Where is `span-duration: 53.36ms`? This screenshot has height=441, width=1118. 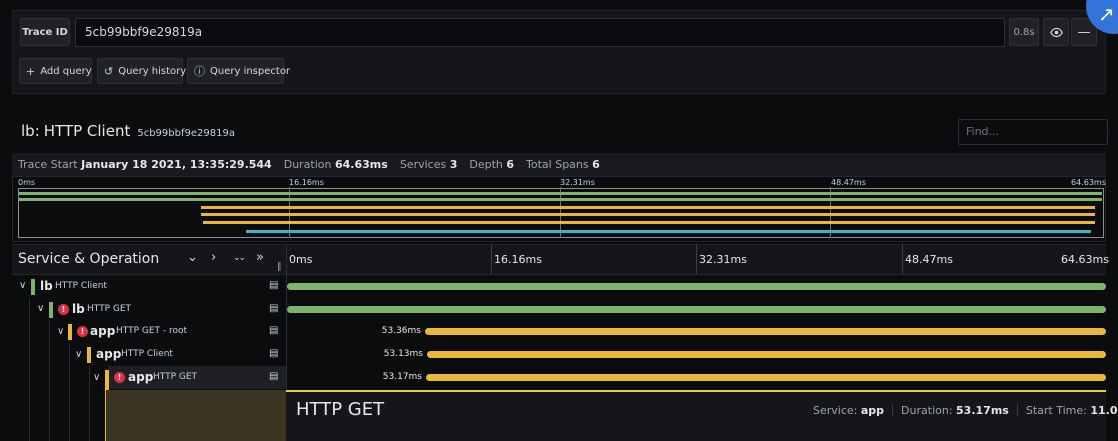
span-duration: 53.36ms is located at coordinates (401, 331).